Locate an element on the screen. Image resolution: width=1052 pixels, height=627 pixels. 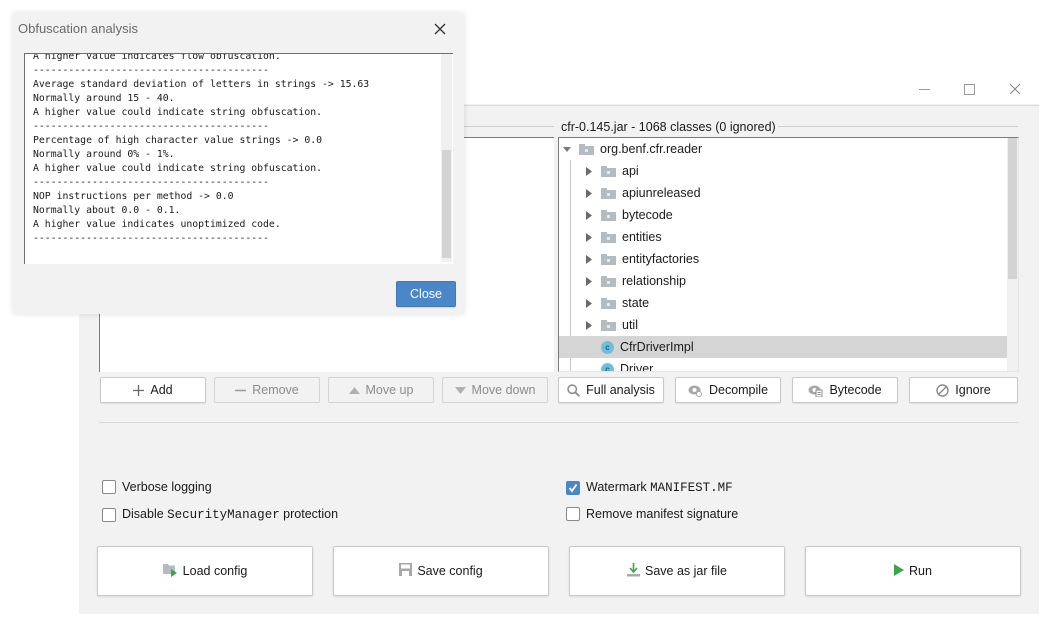
maximize-icon is located at coordinates (969, 89).